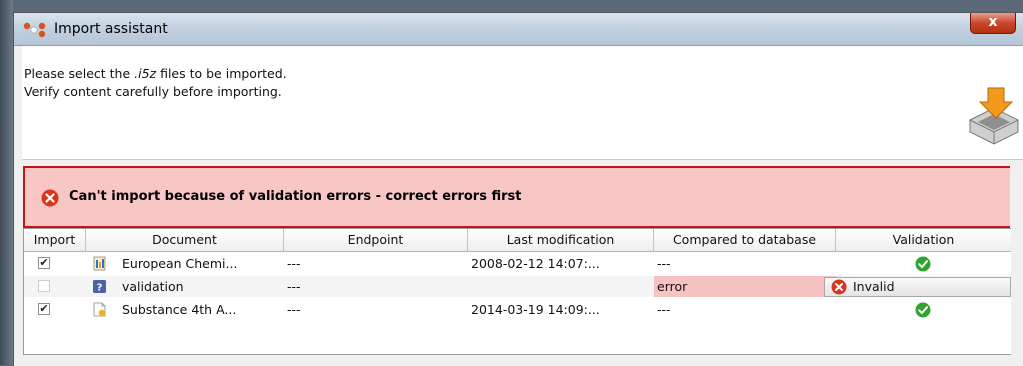 This screenshot has height=366, width=1023. What do you see at coordinates (518, 29) in the screenshot?
I see `title-bar: Import assistant x` at bounding box center [518, 29].